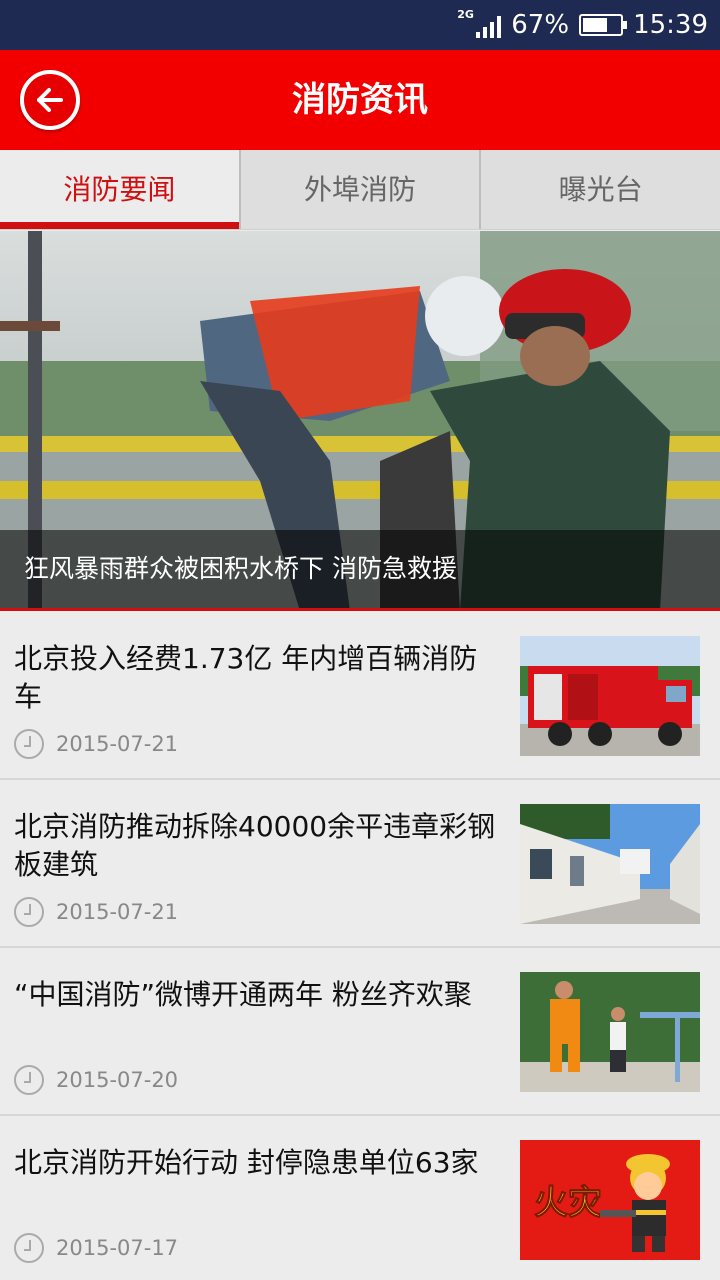 The image size is (720, 1280). Describe the element at coordinates (255, 845) in the screenshot. I see `news-title: 北京消防推动拆除40000余平违章彩钢板建筑` at that location.